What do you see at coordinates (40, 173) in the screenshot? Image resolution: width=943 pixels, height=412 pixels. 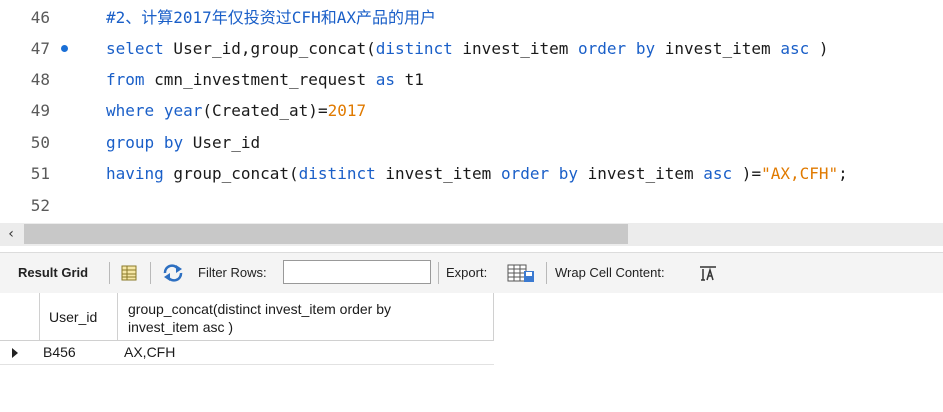 I see `line-number: 51` at bounding box center [40, 173].